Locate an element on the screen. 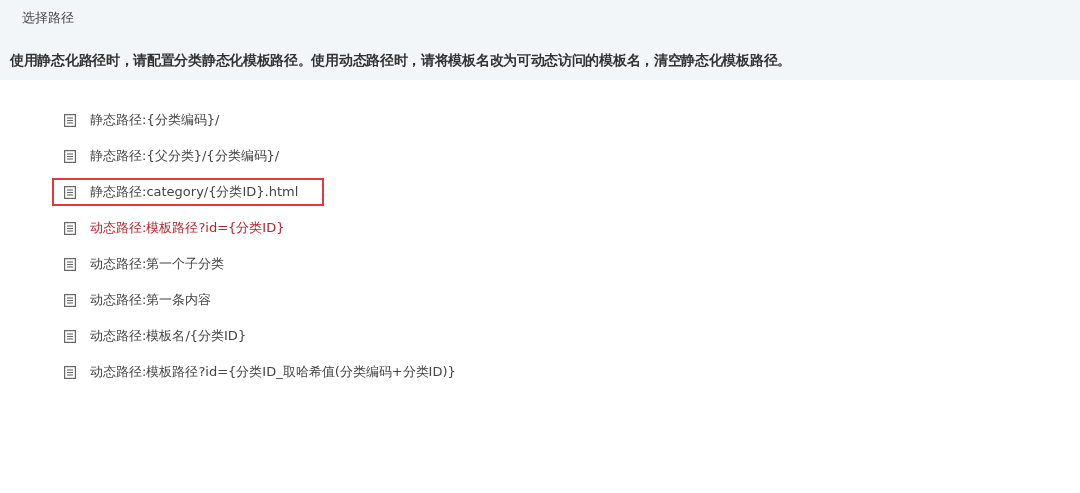 This screenshot has width=1080, height=493. path-option: 静态路径:{分类编码}/ is located at coordinates (155, 120).